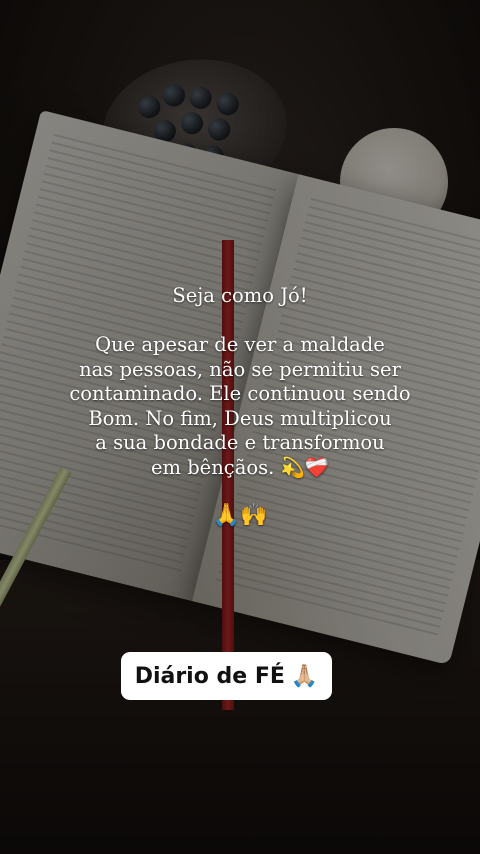 Image resolution: width=480 pixels, height=854 pixels. Describe the element at coordinates (240, 442) in the screenshot. I see `caption-line: a sua bondade e transformou` at that location.